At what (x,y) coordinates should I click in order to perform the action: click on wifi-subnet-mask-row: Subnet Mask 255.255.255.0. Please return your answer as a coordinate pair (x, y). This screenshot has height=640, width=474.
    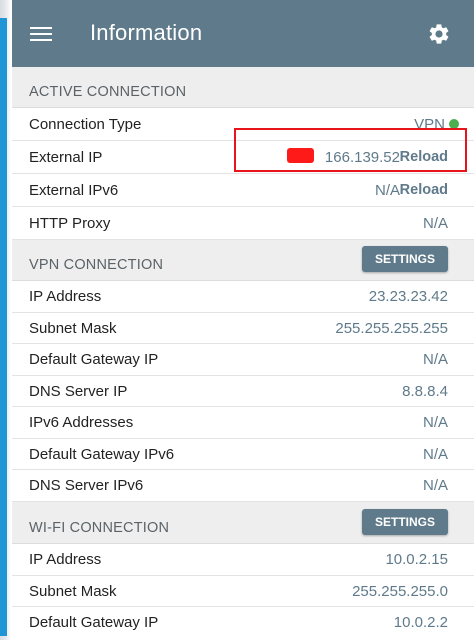
    Looking at the image, I should click on (243, 591).